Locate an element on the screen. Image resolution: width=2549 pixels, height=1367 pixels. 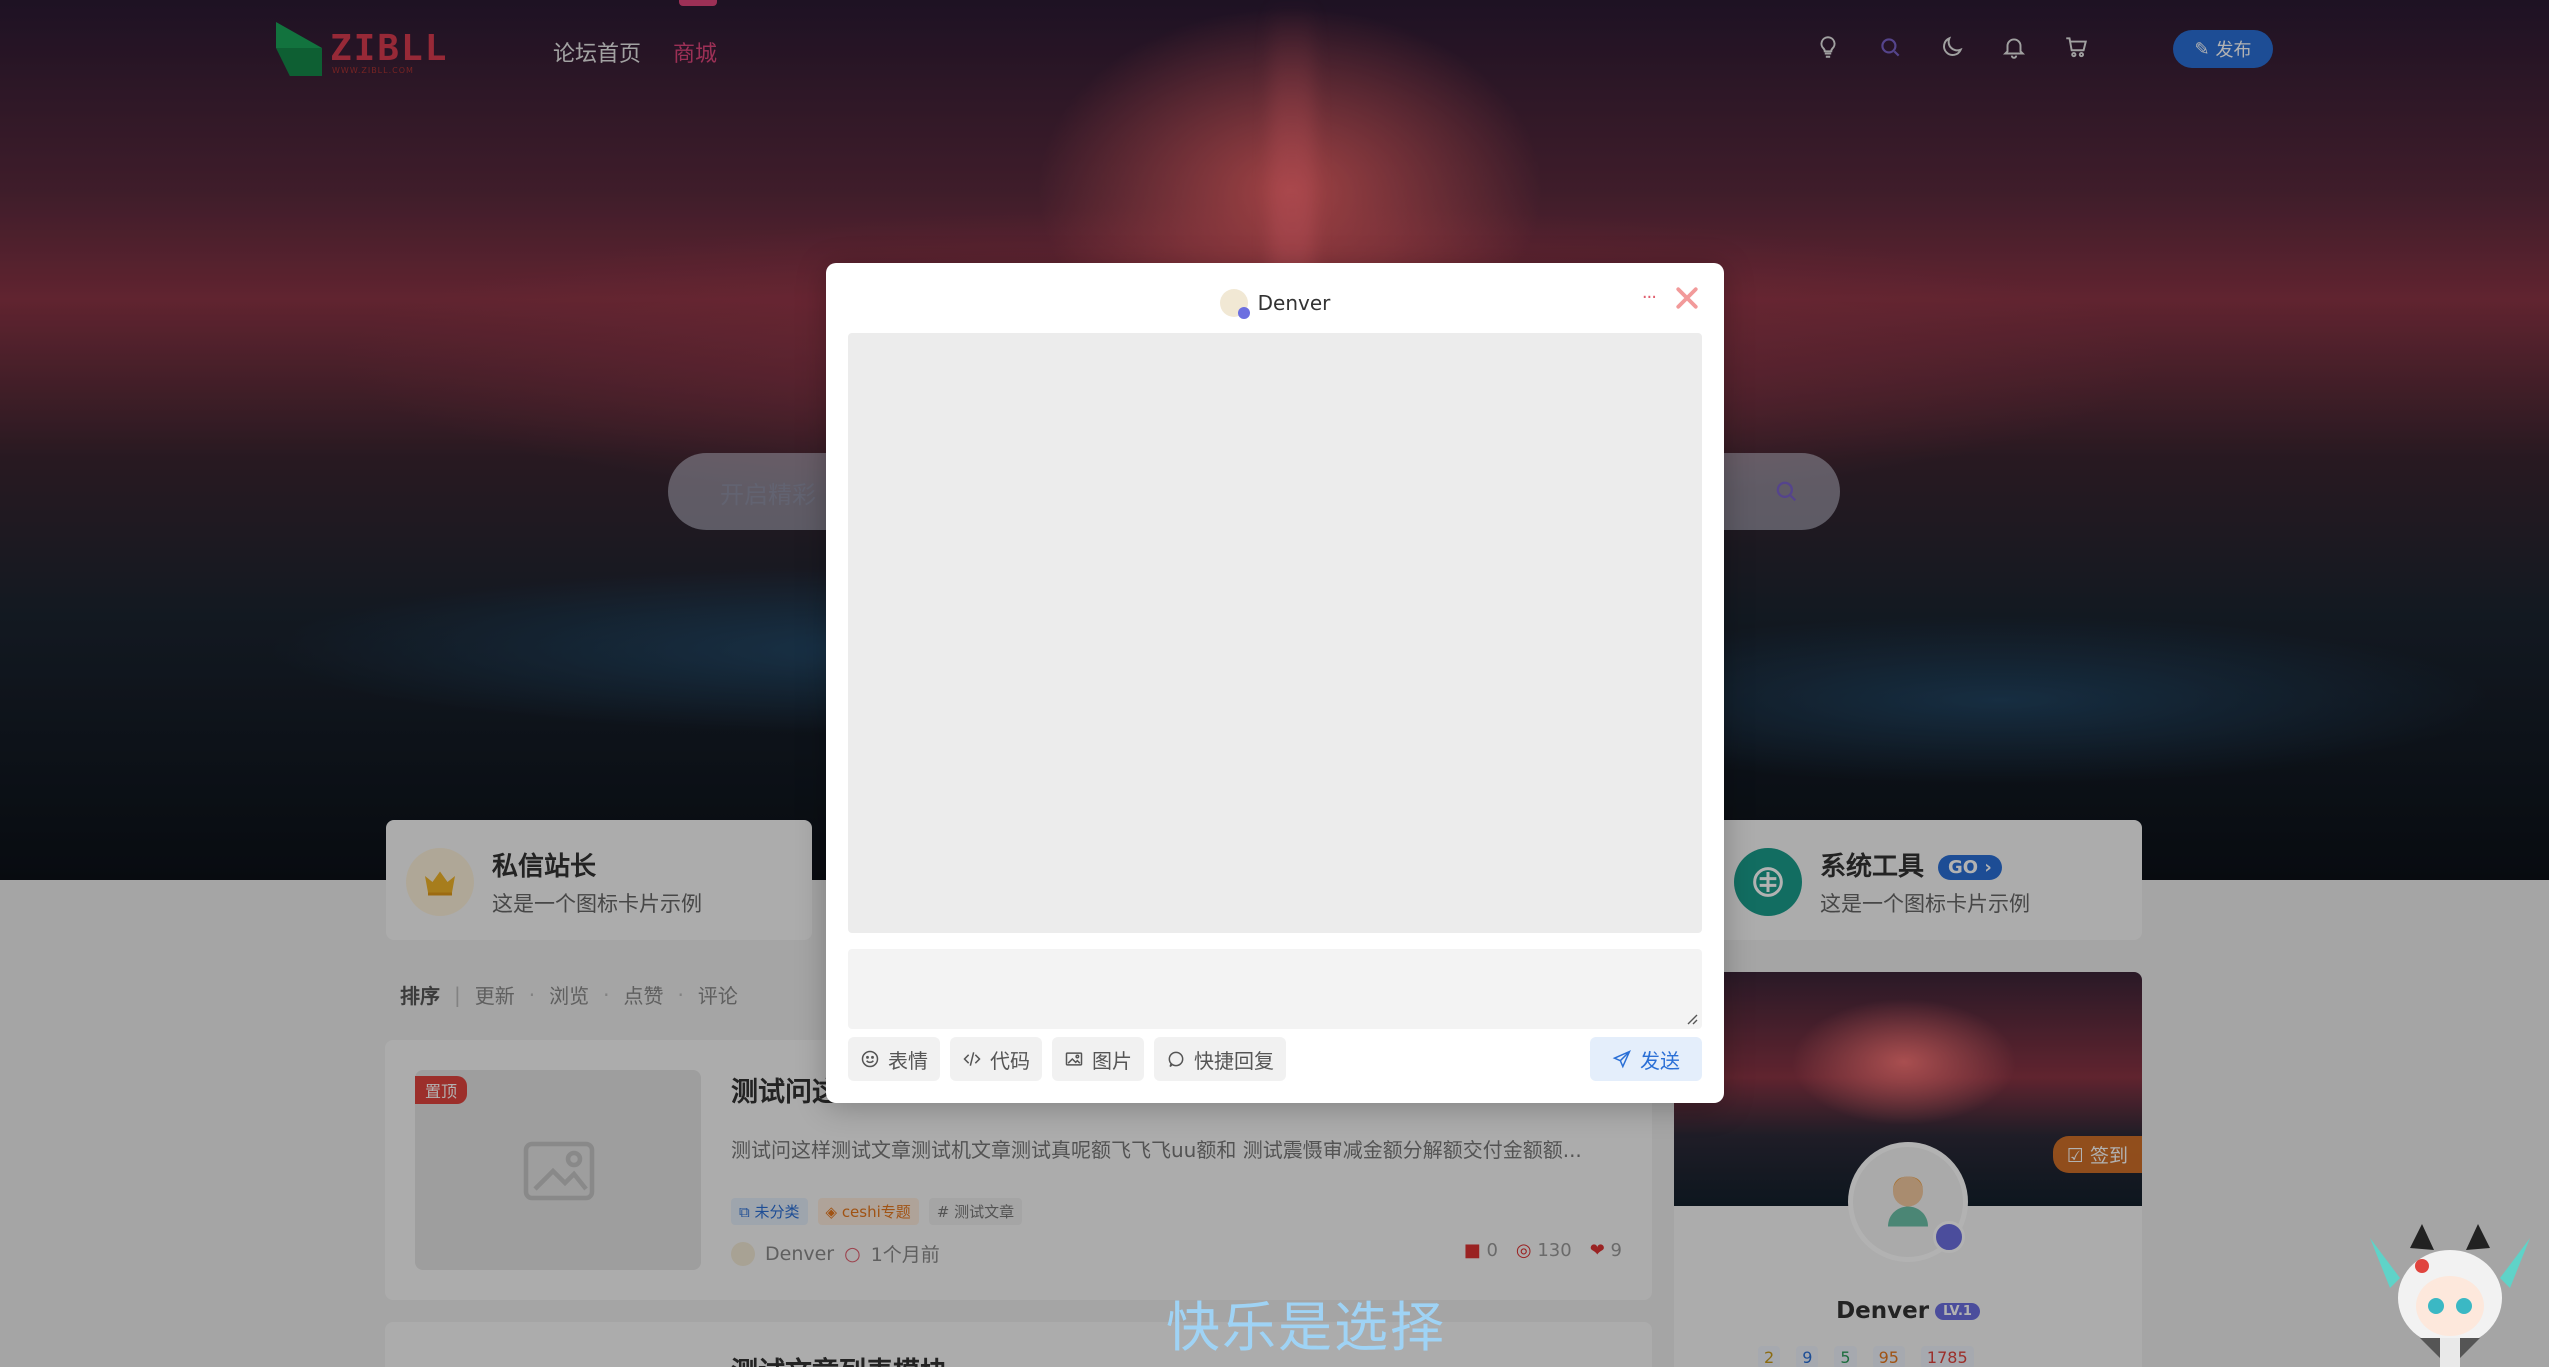
chat-bubble-icon is located at coordinates (1176, 1059).